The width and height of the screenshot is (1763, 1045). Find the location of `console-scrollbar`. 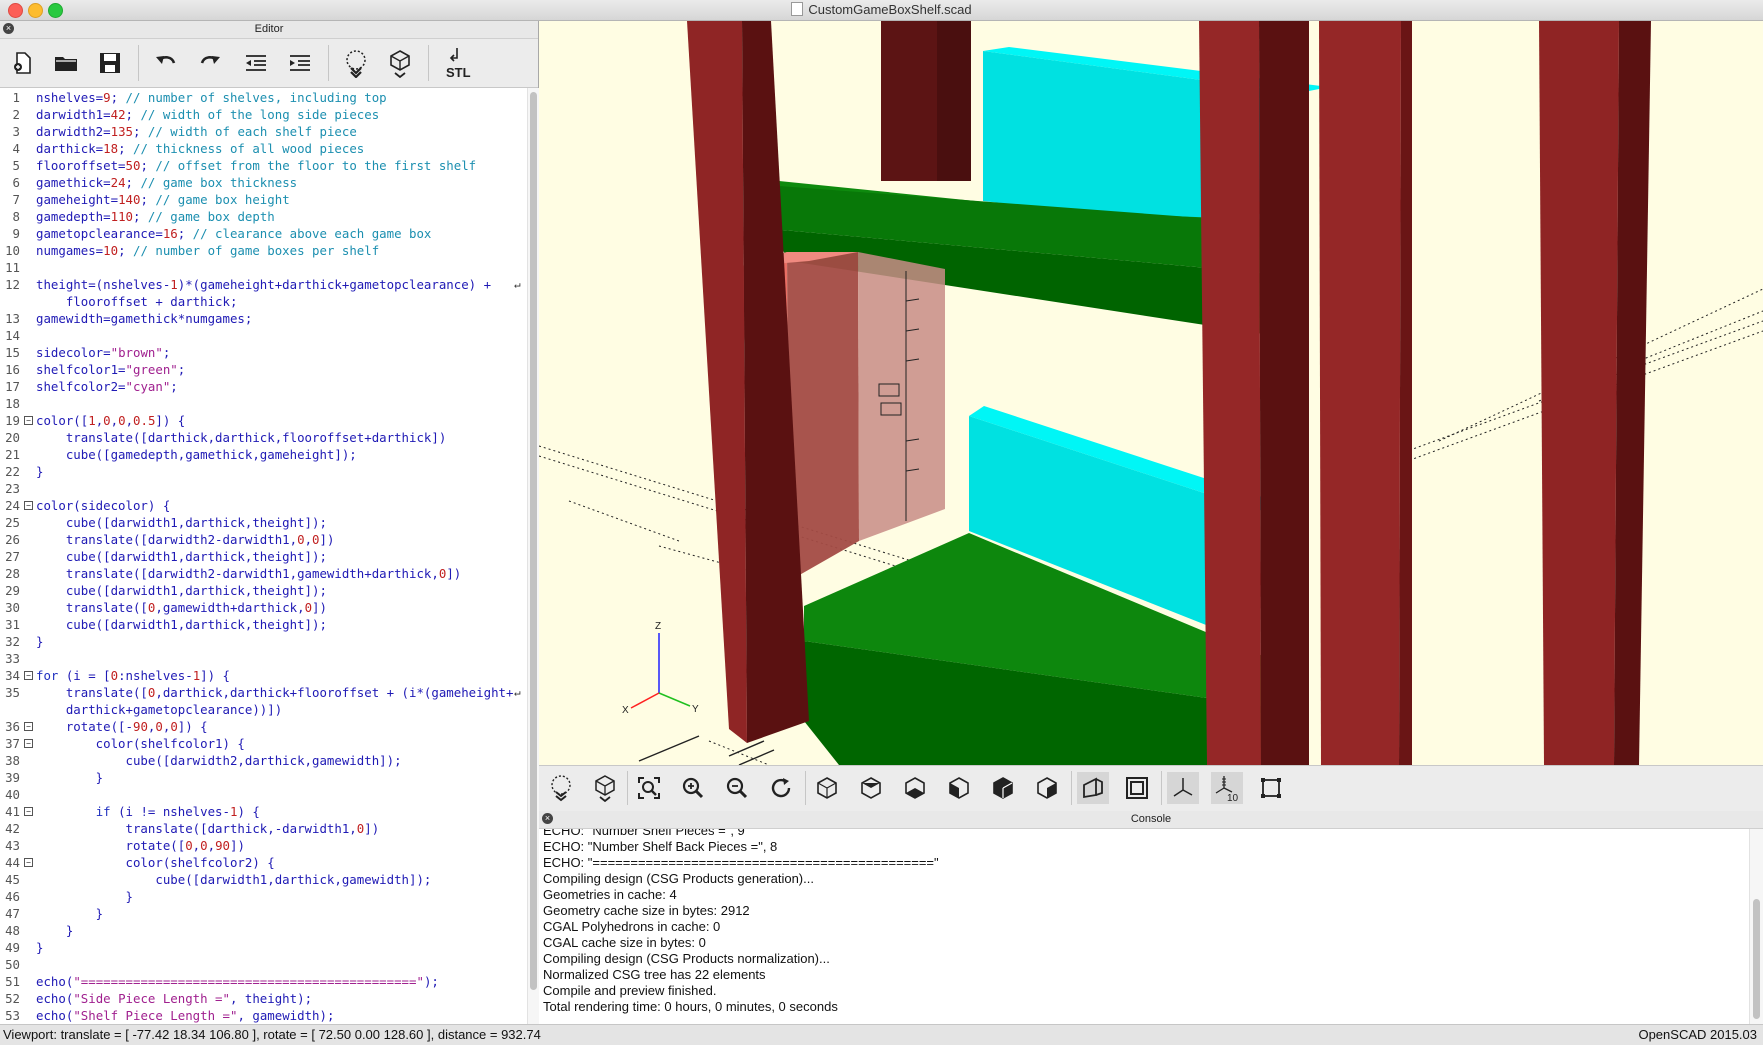

console-scrollbar is located at coordinates (1756, 926).